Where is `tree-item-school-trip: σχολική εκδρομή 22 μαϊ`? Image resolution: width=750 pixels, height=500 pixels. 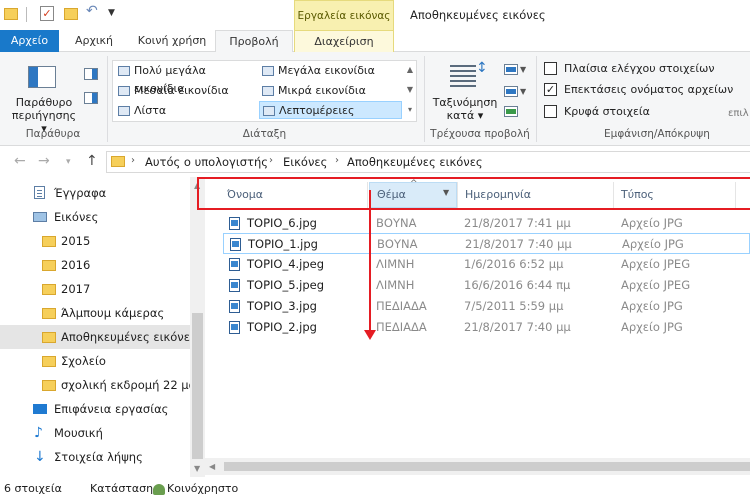
tree-item-school-trip: σχολική εκδρομή 22 μαϊ is located at coordinates (95, 385).